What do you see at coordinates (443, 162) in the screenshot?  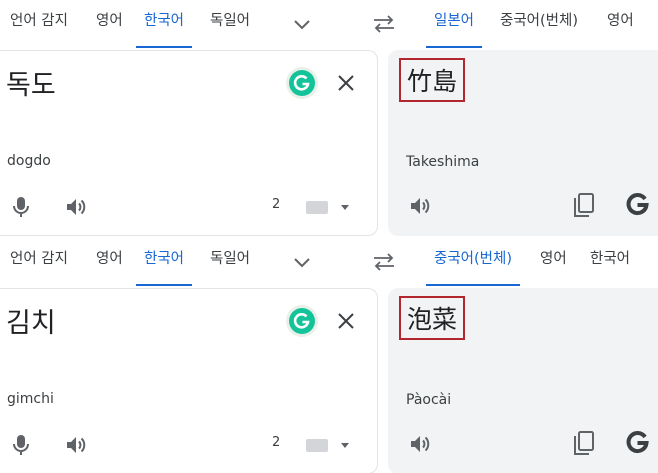 I see `target-transliteration: Takeshima` at bounding box center [443, 162].